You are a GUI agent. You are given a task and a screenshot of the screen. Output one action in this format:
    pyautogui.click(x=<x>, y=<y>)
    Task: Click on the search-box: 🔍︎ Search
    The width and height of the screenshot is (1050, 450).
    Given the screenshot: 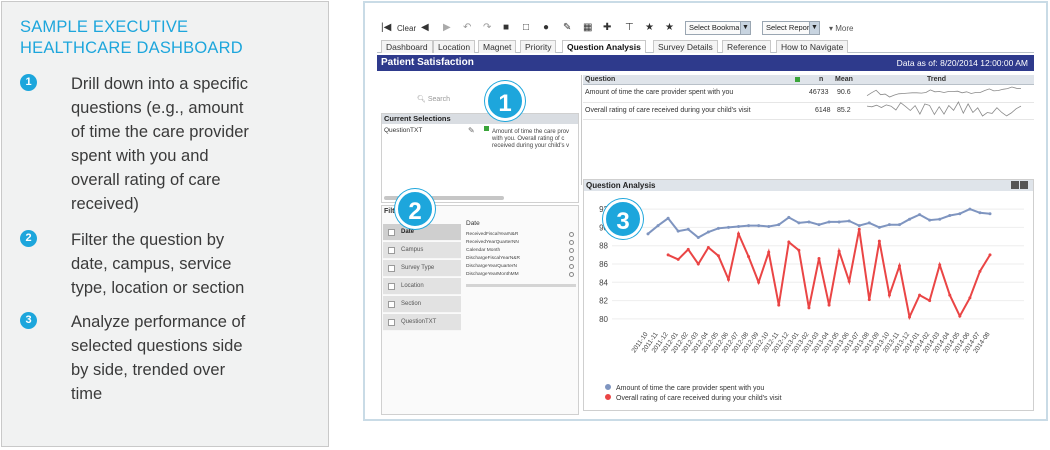 What is the action you would take?
    pyautogui.click(x=433, y=99)
    